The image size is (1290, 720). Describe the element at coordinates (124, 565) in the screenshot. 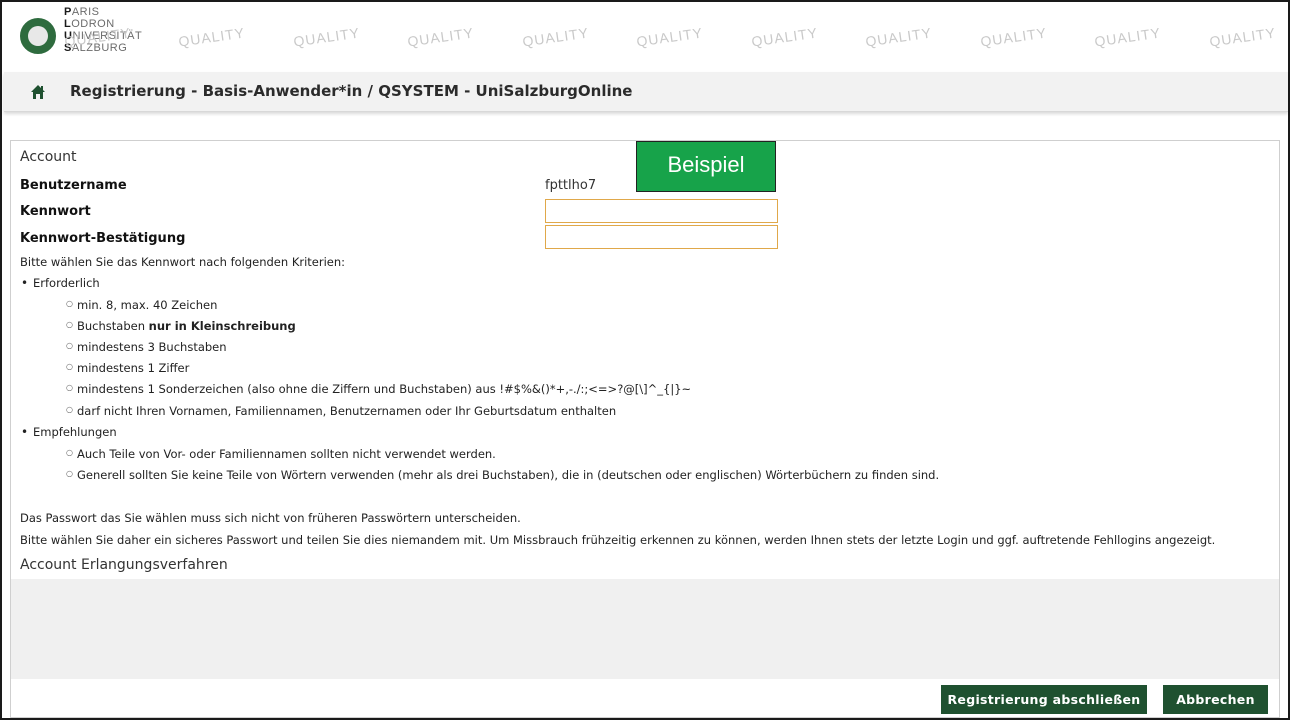

I see `section-title-recovery: Account Erlangungsverfahren` at that location.